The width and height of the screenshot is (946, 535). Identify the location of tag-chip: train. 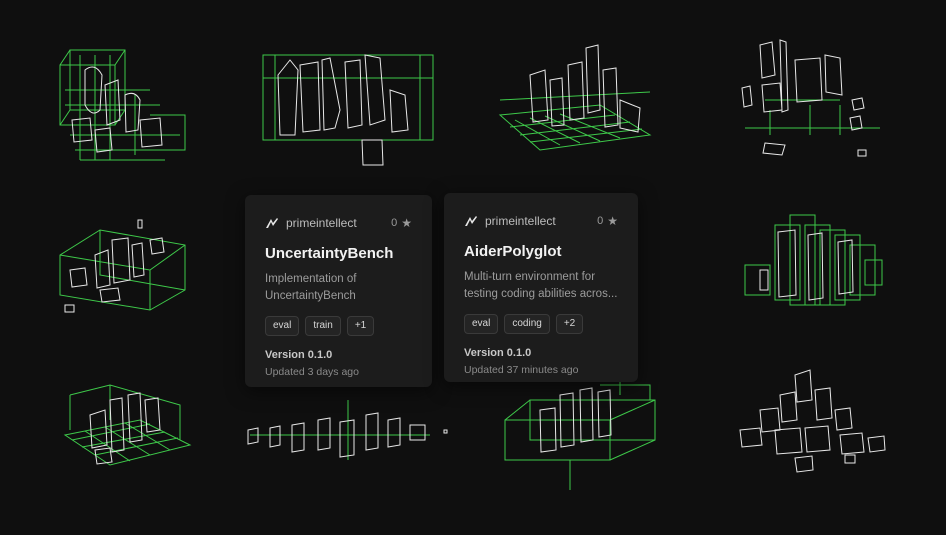
(323, 326).